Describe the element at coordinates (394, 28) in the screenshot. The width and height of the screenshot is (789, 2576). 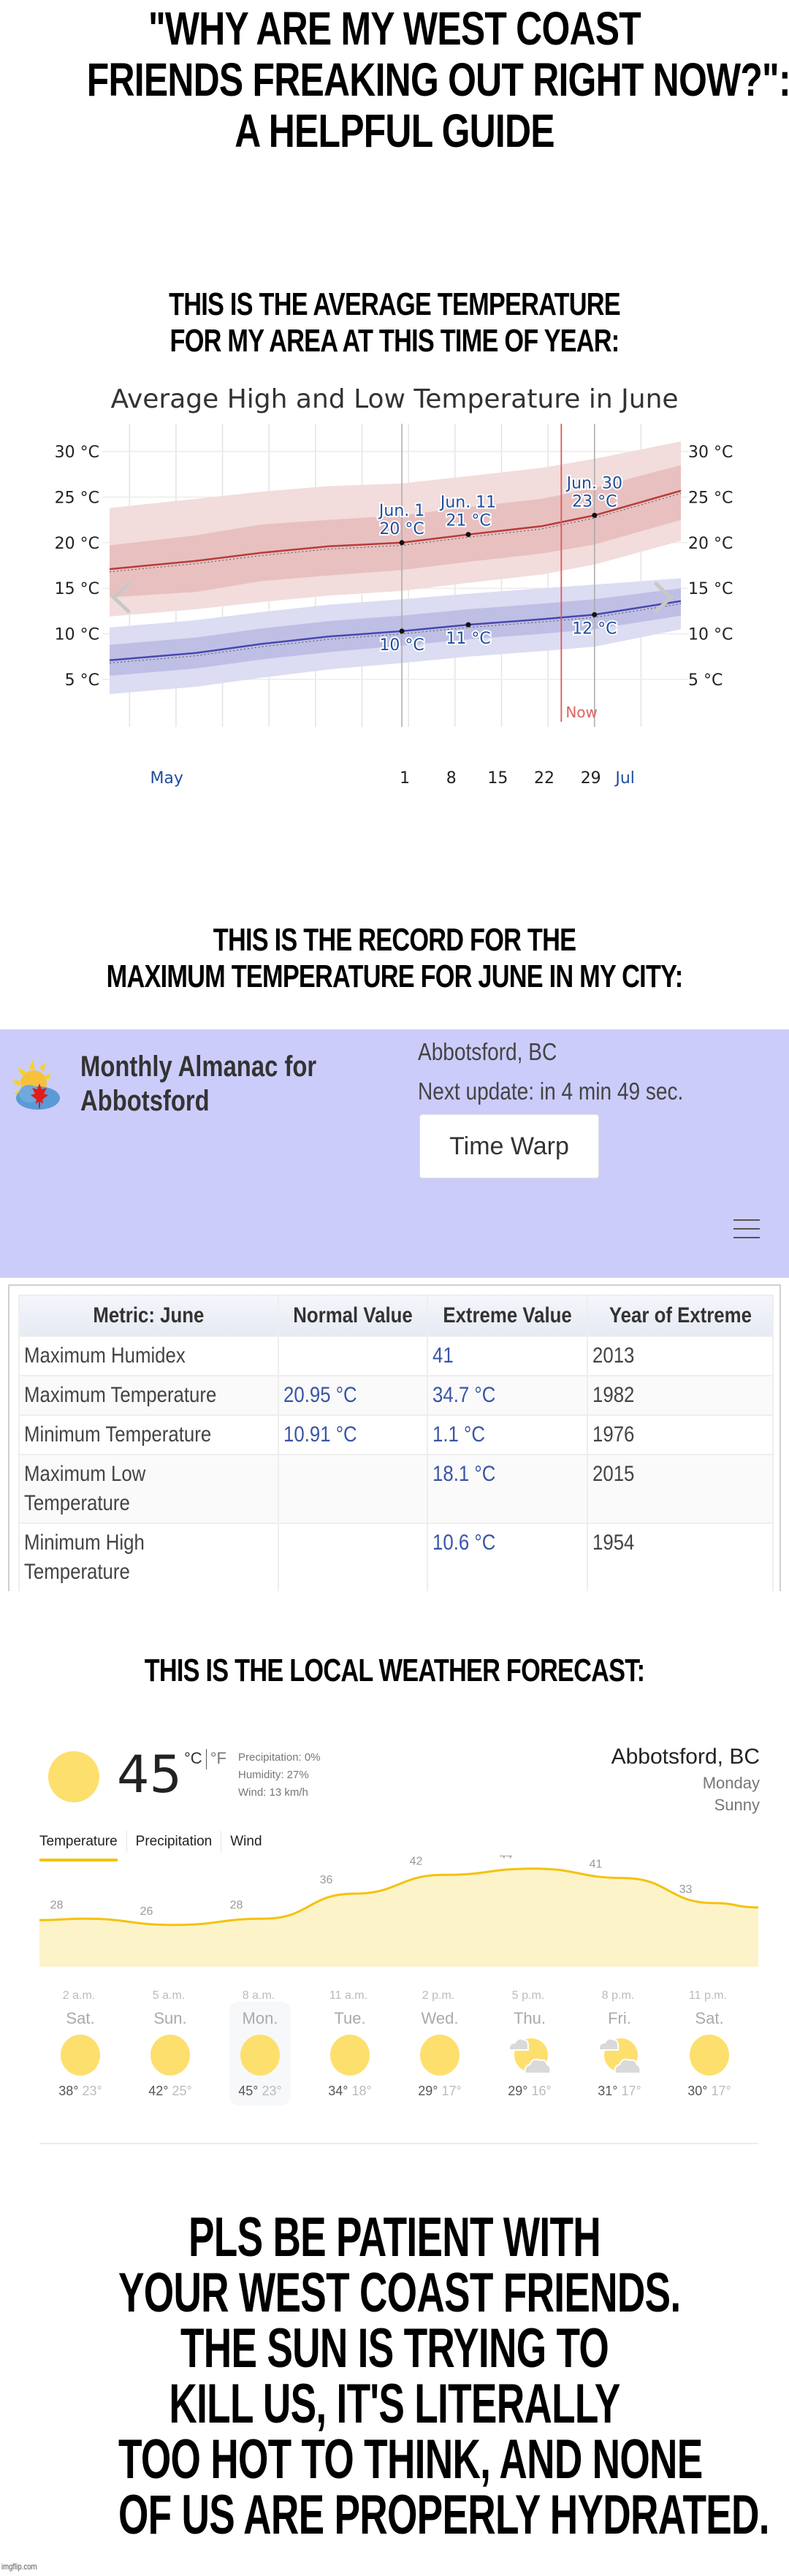
I see `title-line: "WHY ARE MY WEST COAST` at that location.